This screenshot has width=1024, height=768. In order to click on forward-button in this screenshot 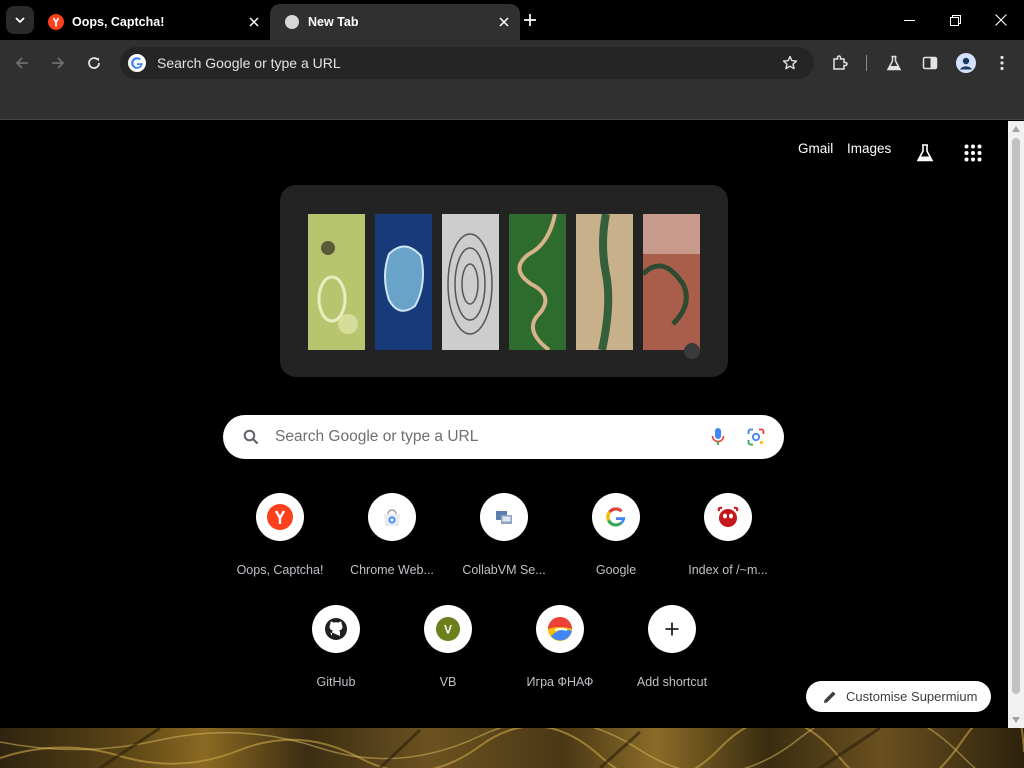, I will do `click(58, 63)`.